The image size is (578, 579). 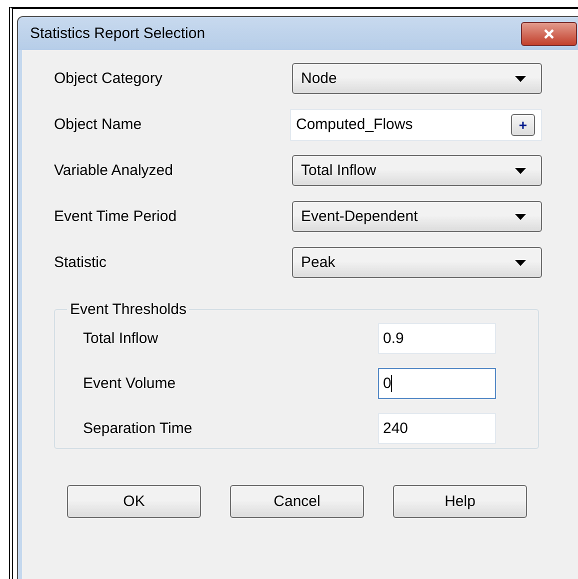 What do you see at coordinates (297, 501) in the screenshot?
I see `cancel-button: Cancel` at bounding box center [297, 501].